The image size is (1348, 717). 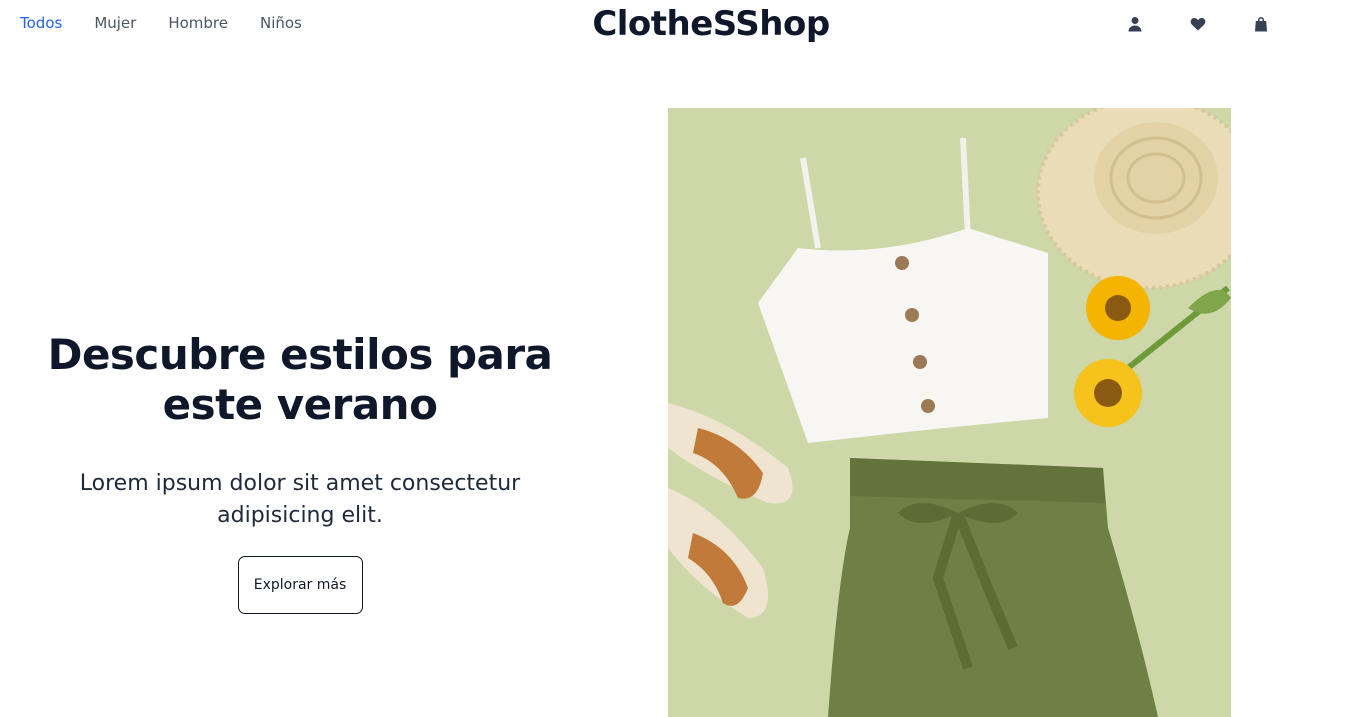 I want to click on brand-logo: ClotheSShop, so click(x=711, y=24).